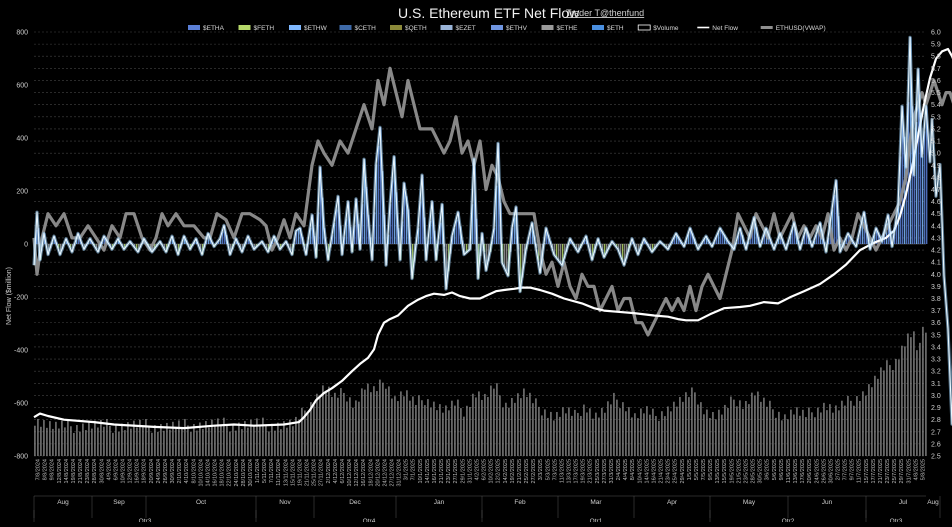 Image resolution: width=952 pixels, height=527 pixels. What do you see at coordinates (754, 471) in the screenshot?
I see `date-tick-label: 28/5/2025` at bounding box center [754, 471].